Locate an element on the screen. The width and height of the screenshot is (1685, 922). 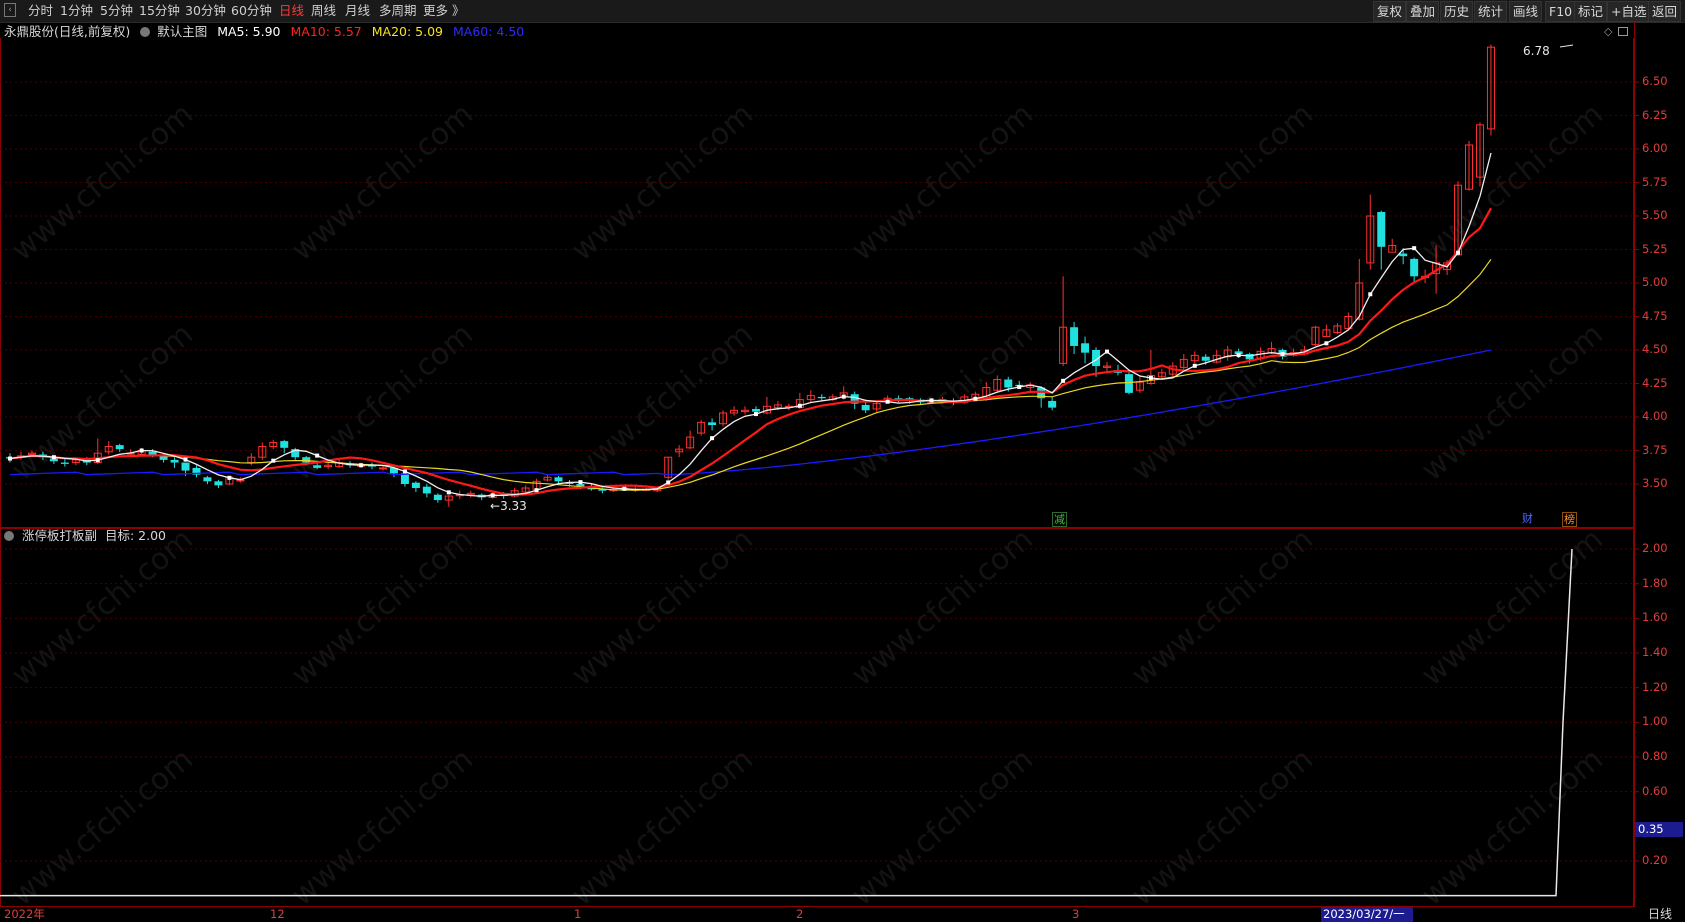
main-y-tick-label: 4.75 is located at coordinates (1655, 315).